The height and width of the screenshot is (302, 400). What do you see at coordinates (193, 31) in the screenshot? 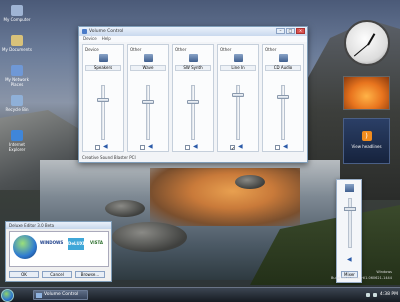
I see `title-bar: Volume Control` at bounding box center [193, 31].